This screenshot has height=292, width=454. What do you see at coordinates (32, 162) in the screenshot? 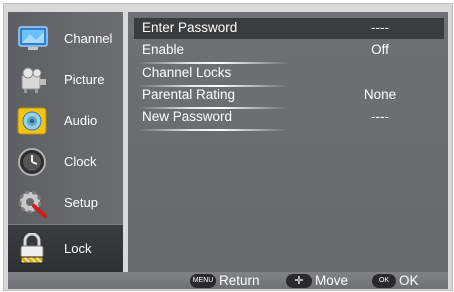
I see `clock-icon` at bounding box center [32, 162].